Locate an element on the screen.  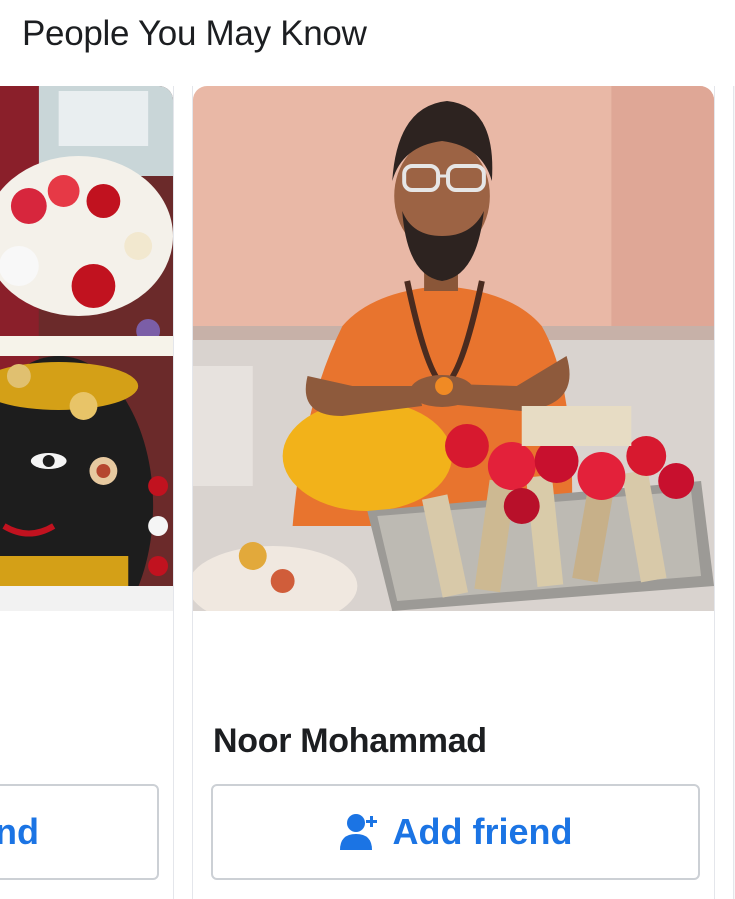
profile-name: Noor Mohammad is located at coordinates (350, 741).